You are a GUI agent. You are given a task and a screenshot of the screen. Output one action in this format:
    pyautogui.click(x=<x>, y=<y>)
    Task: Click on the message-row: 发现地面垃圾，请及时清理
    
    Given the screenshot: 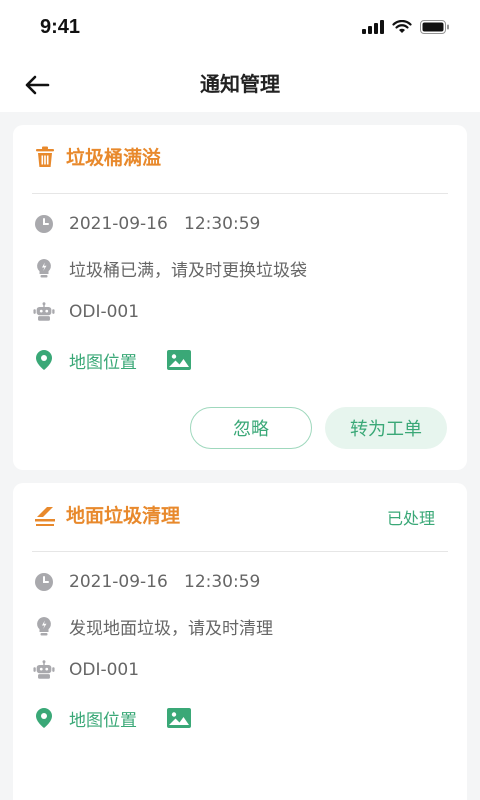 What is the action you would take?
    pyautogui.click(x=240, y=626)
    